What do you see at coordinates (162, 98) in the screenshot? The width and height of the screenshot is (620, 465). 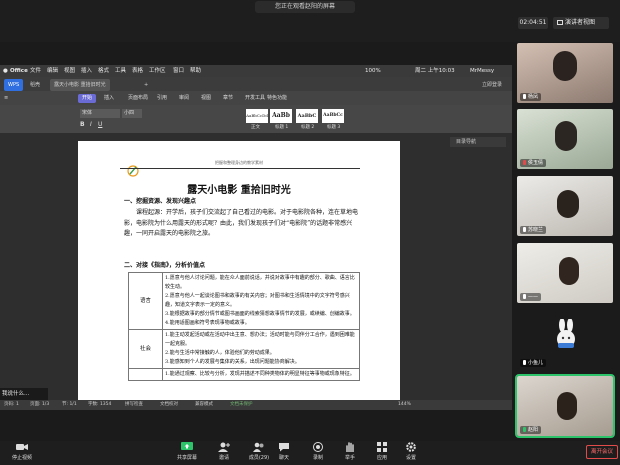 I see `ribbon-tab-references: 引用` at bounding box center [162, 98].